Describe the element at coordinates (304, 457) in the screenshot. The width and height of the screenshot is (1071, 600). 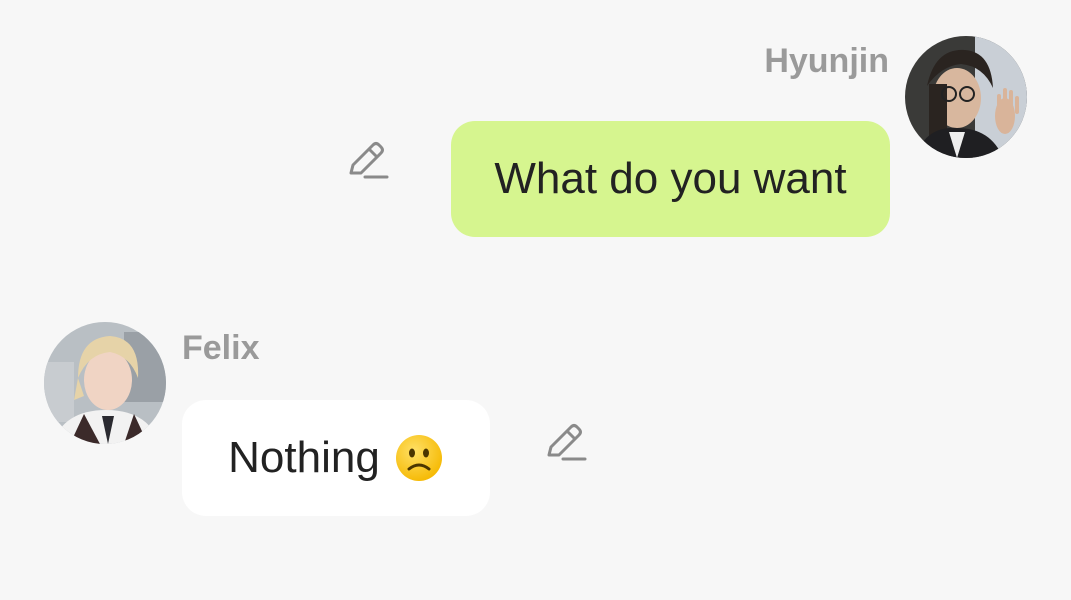
I see `message-text: Nothing` at that location.